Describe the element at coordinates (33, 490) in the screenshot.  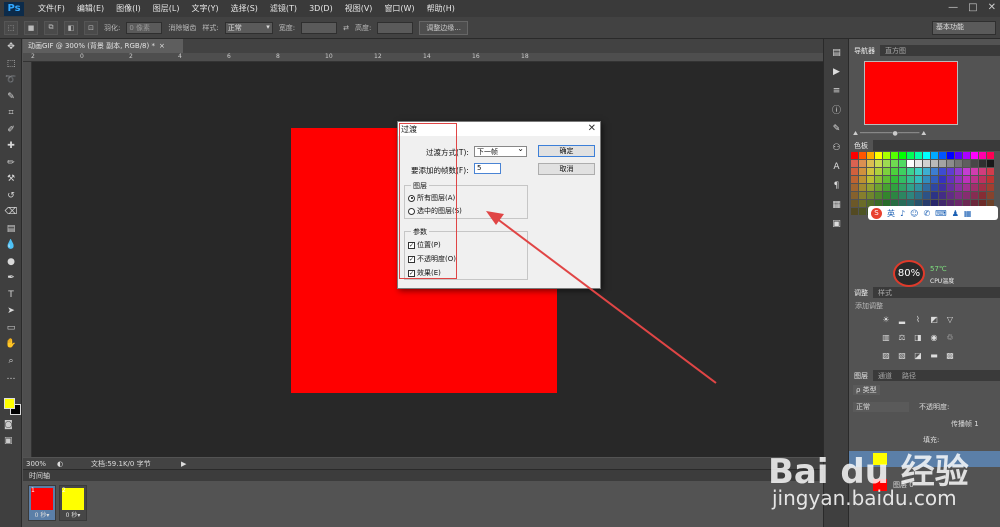
I see `frame-number: 1` at that location.